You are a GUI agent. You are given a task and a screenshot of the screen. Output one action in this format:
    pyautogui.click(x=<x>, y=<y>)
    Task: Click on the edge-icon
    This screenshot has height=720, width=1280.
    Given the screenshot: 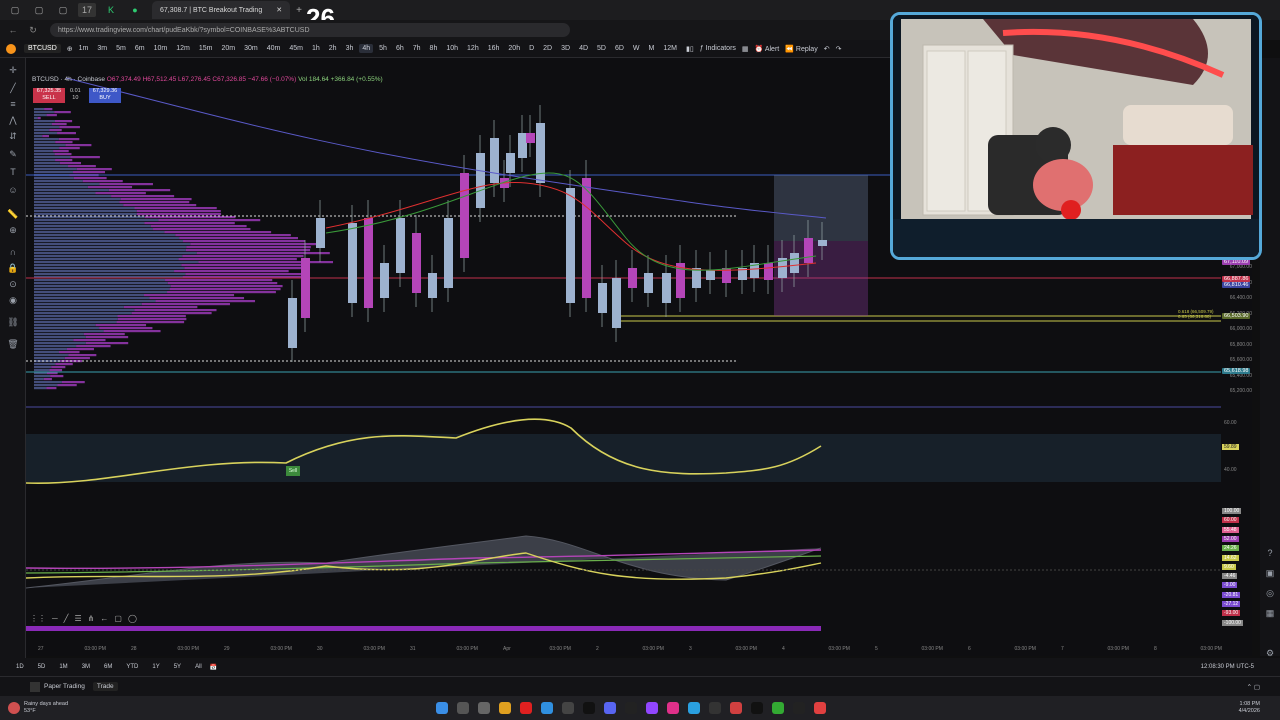 What is the action you would take?
    pyautogui.click(x=547, y=708)
    